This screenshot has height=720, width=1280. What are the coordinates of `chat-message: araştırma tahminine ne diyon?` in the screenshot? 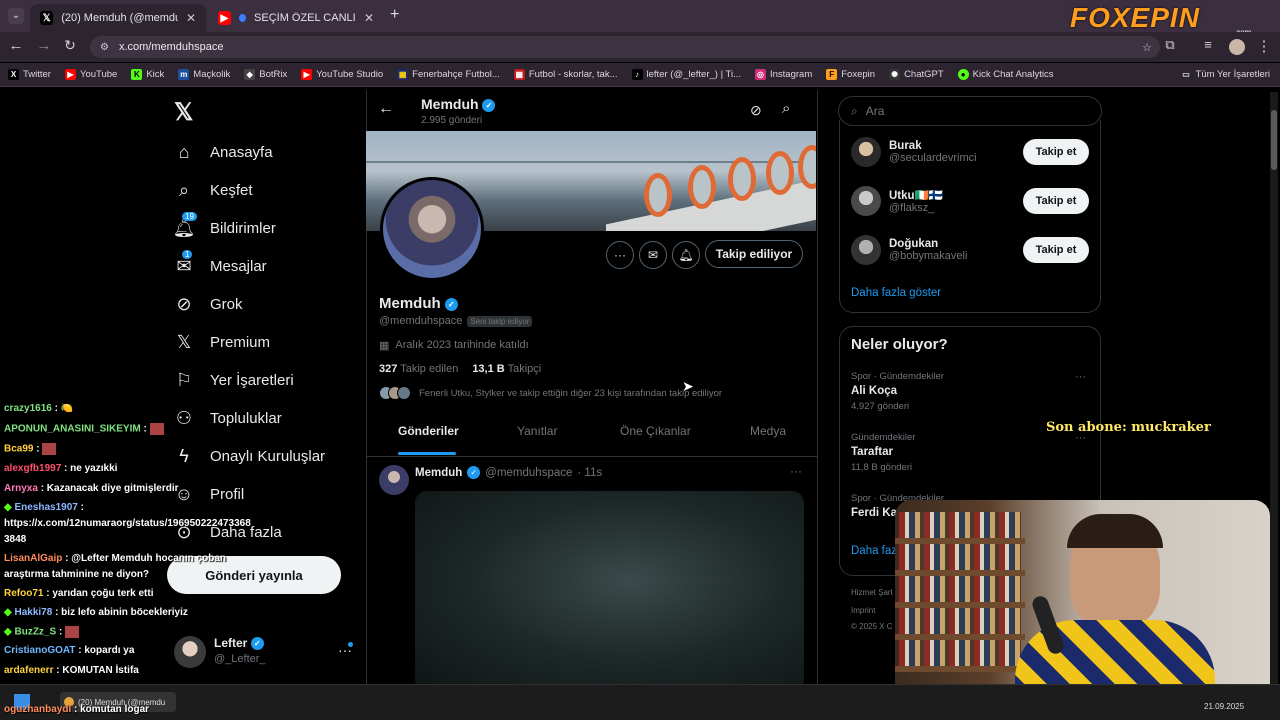 It's located at (77, 574).